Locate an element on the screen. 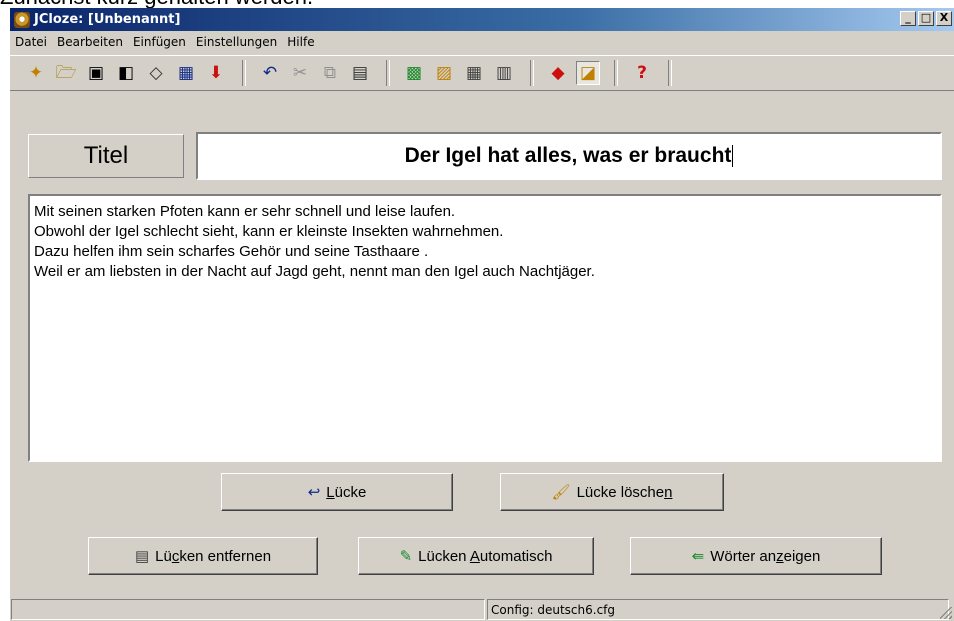 This screenshot has height=621, width=954. title-bar: JCloze: [Unbenannt] _ □ X is located at coordinates (482, 19).